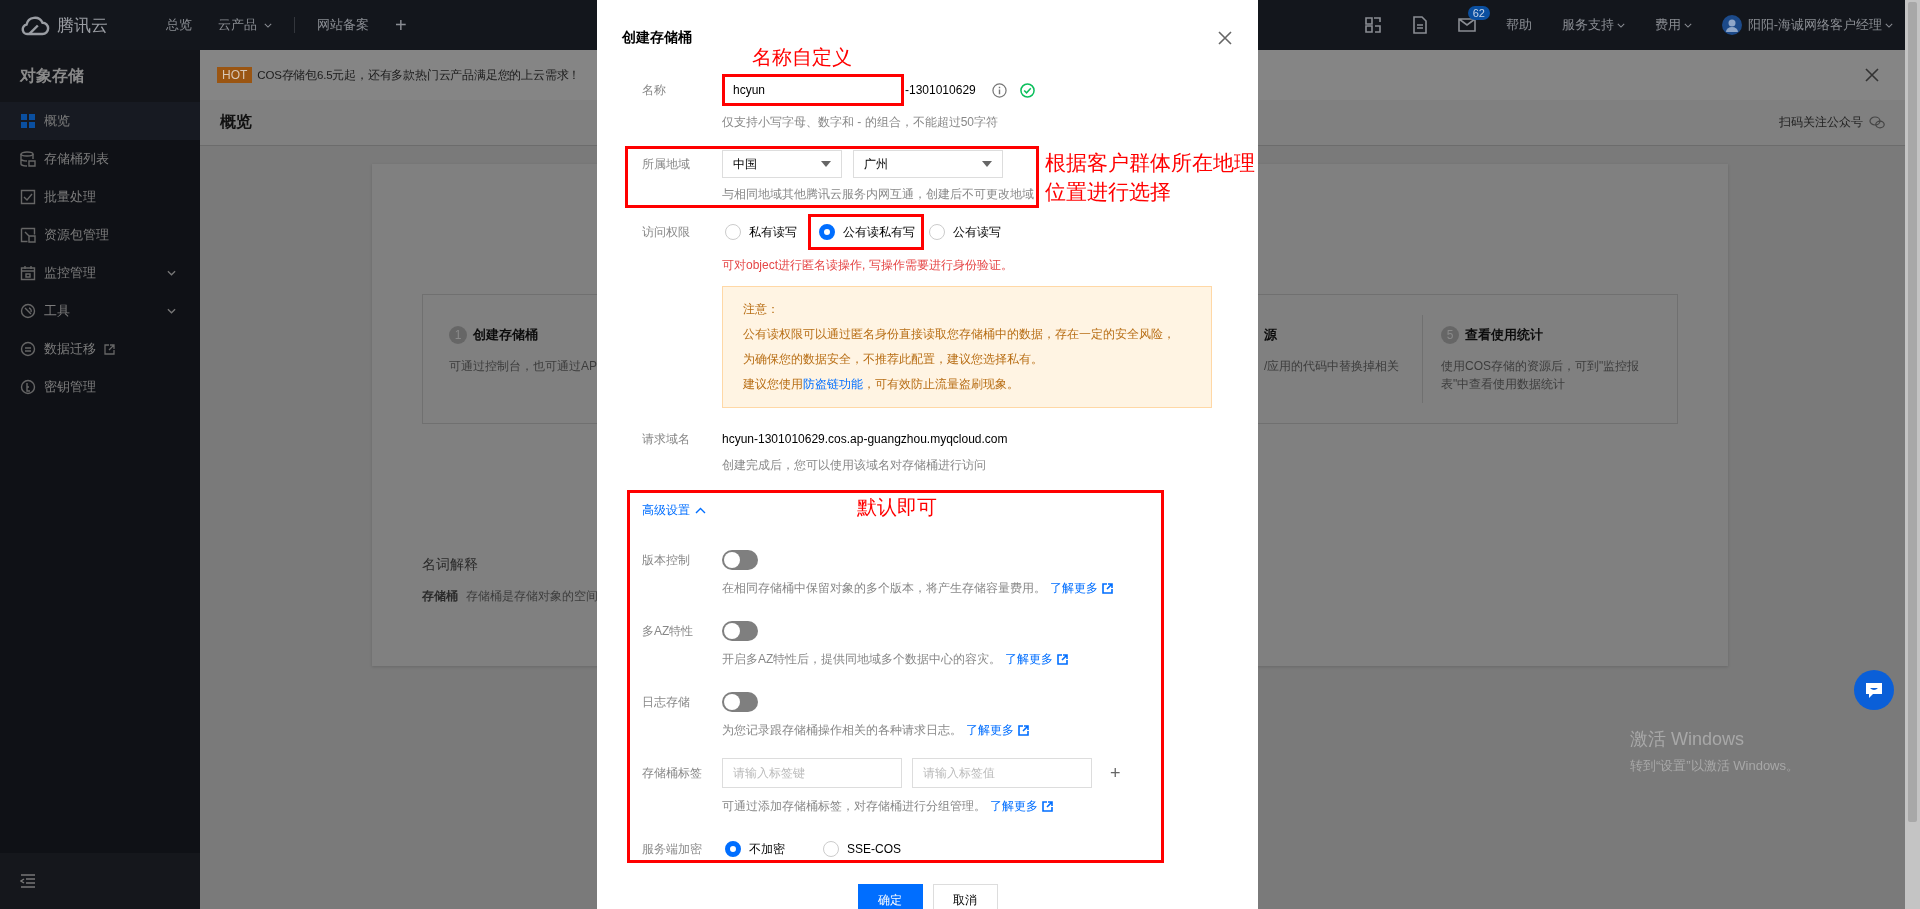 This screenshot has width=1920, height=909. What do you see at coordinates (842, 730) in the screenshot?
I see `hint-text: 为您记录跟存储桶操作相关的各种请求日志。` at bounding box center [842, 730].